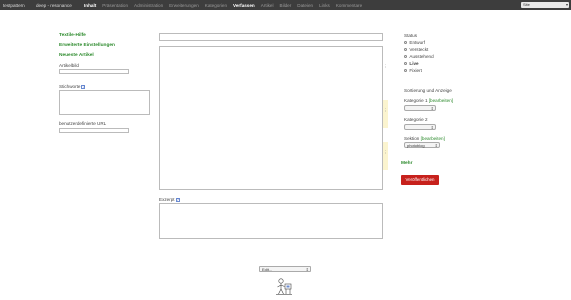 Image resolution: width=571 pixels, height=300 pixels. What do you see at coordinates (415, 70) in the screenshot?
I see `status-fixiert-label: Fixiert` at bounding box center [415, 70].